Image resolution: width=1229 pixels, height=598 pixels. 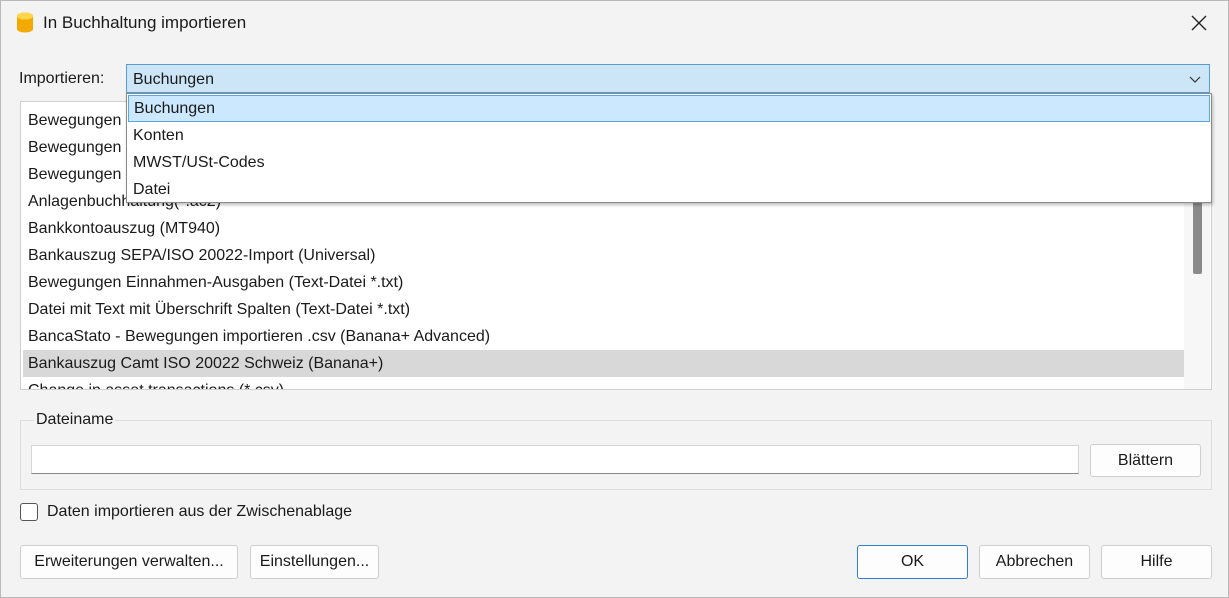 What do you see at coordinates (75, 420) in the screenshot?
I see `filename-group-title: Dateiname` at bounding box center [75, 420].